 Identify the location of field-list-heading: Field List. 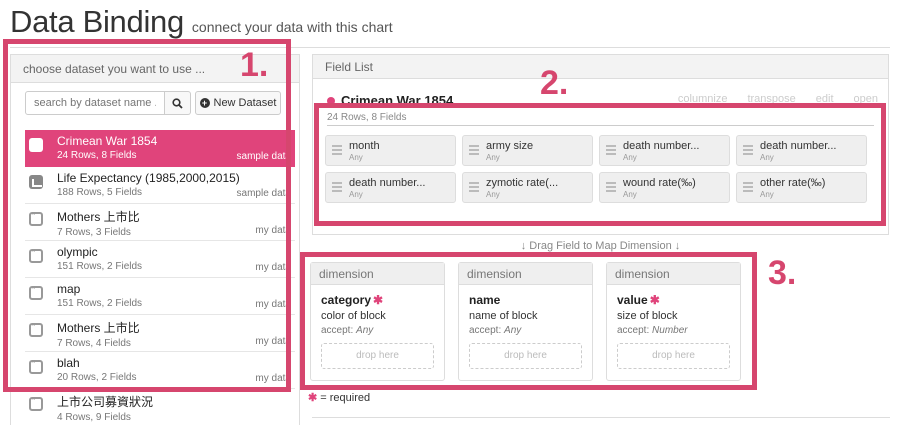
(600, 67).